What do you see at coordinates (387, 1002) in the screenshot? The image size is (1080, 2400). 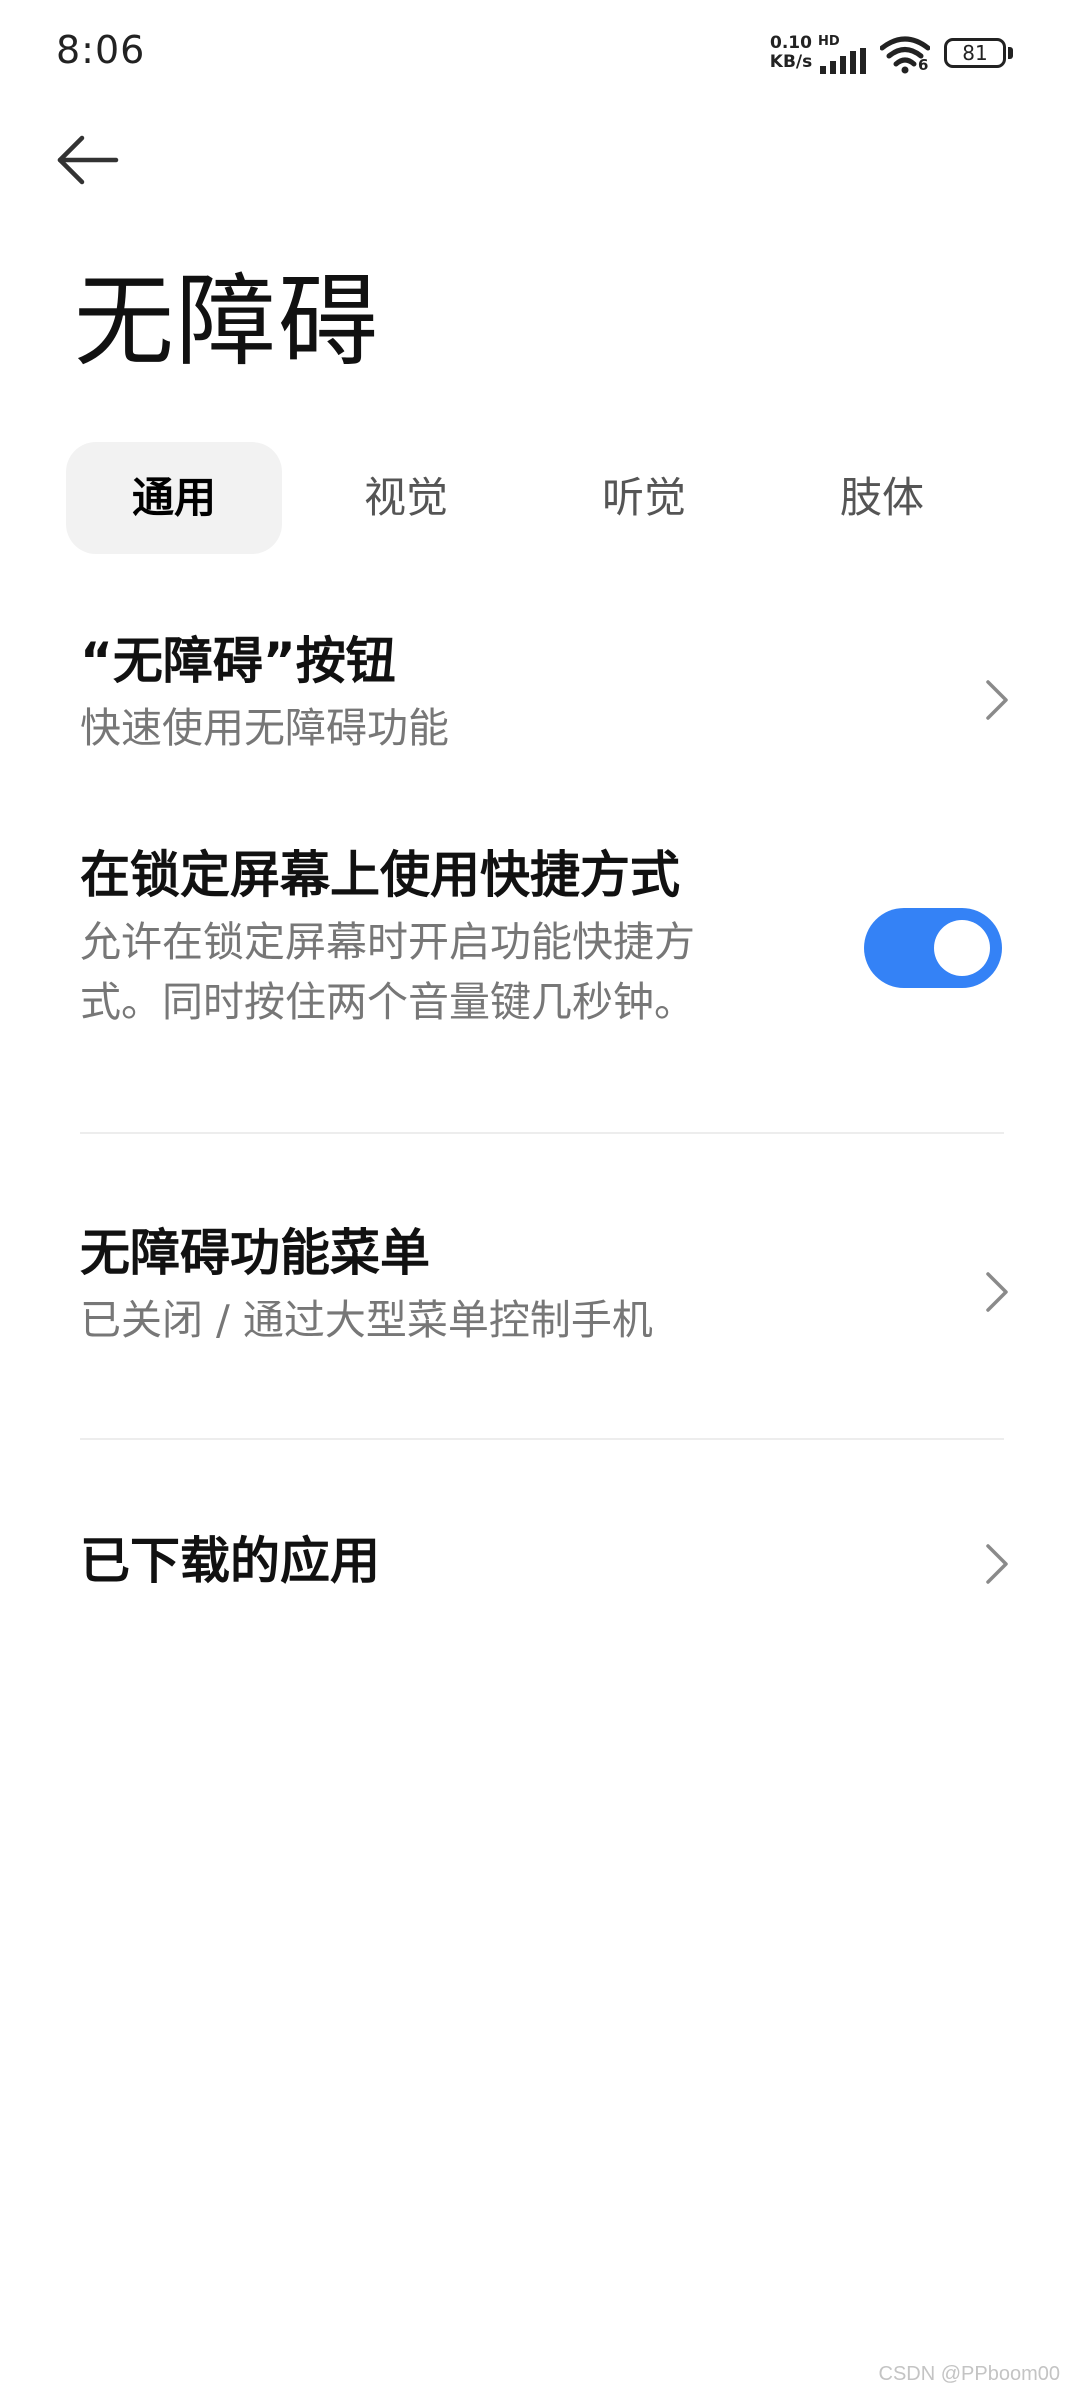 I see `lock-screen-shortcut-subtitle-line2: 式。同时按住两个音量键几秒钟。` at bounding box center [387, 1002].